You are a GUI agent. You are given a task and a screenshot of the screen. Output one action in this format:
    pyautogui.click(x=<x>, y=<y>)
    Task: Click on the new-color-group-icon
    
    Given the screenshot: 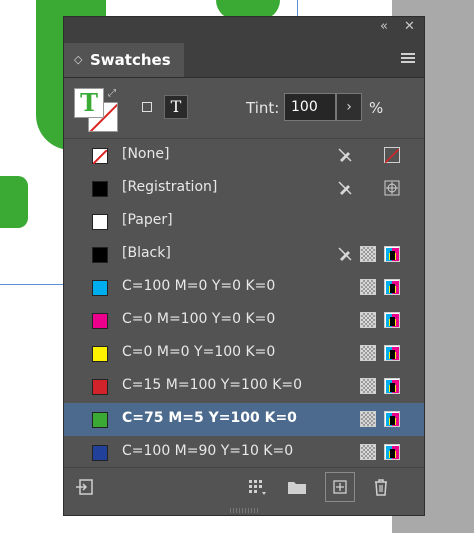 What is the action you would take?
    pyautogui.click(x=297, y=487)
    